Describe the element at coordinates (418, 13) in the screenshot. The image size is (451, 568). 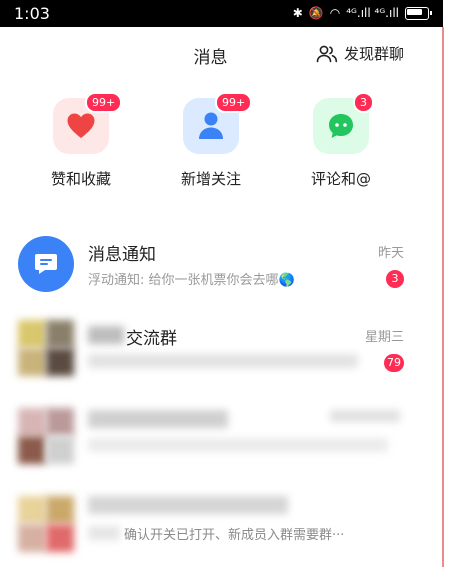
I see `battery-icon` at that location.